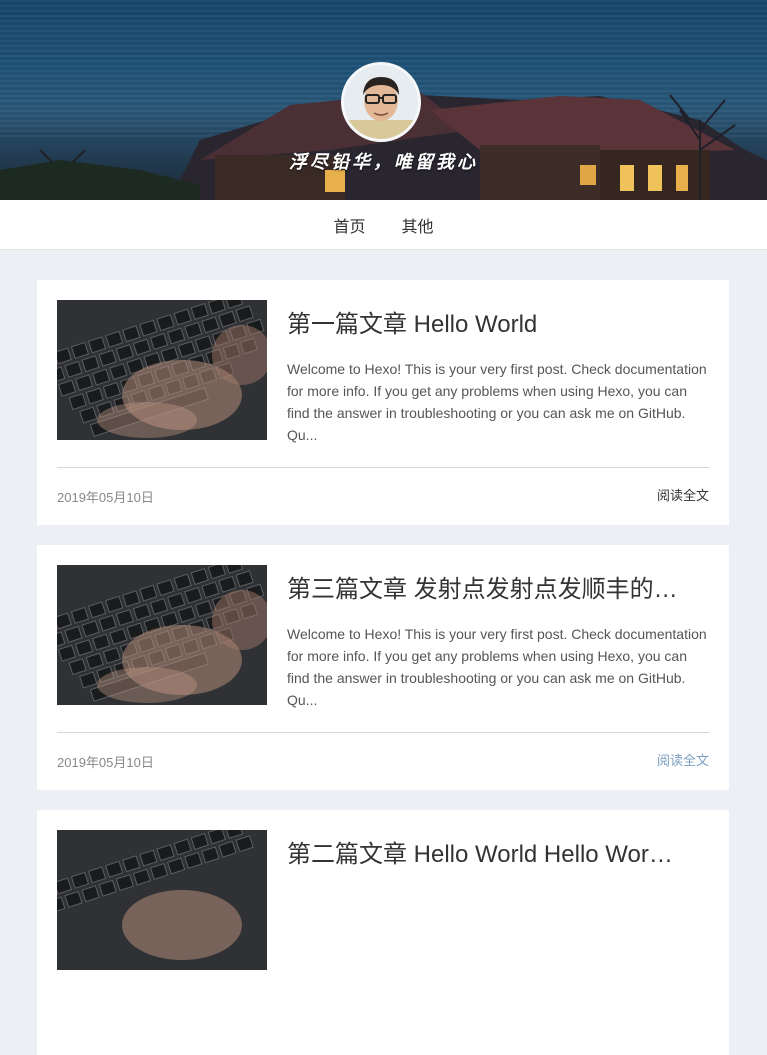 The width and height of the screenshot is (767, 1055). I want to click on avatar-portrait-icon, so click(381, 102).